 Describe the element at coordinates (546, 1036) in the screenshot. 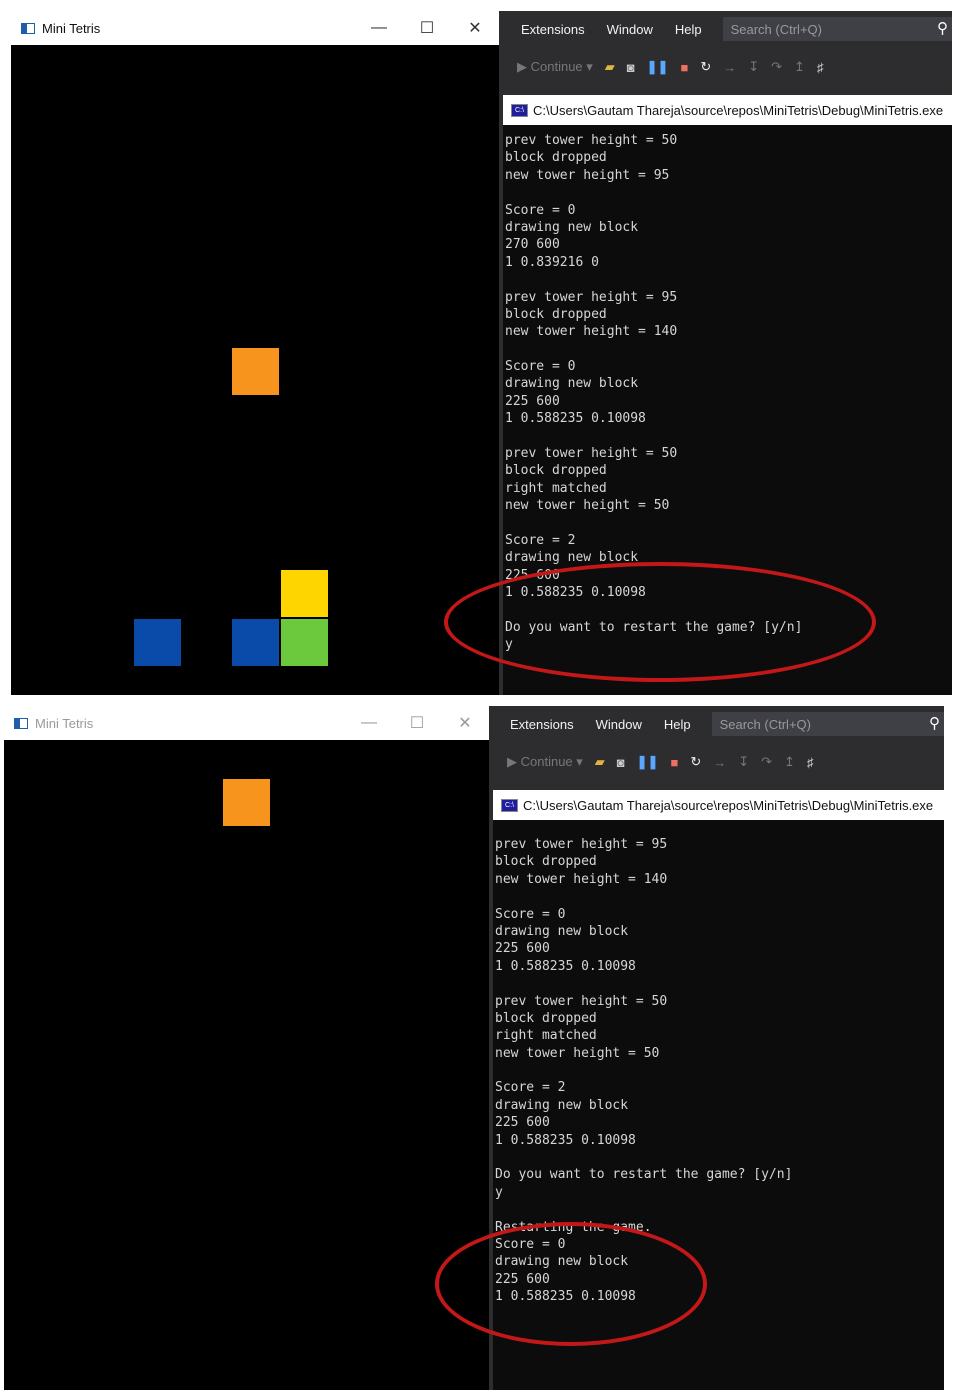

I see `console-line: right matched` at that location.